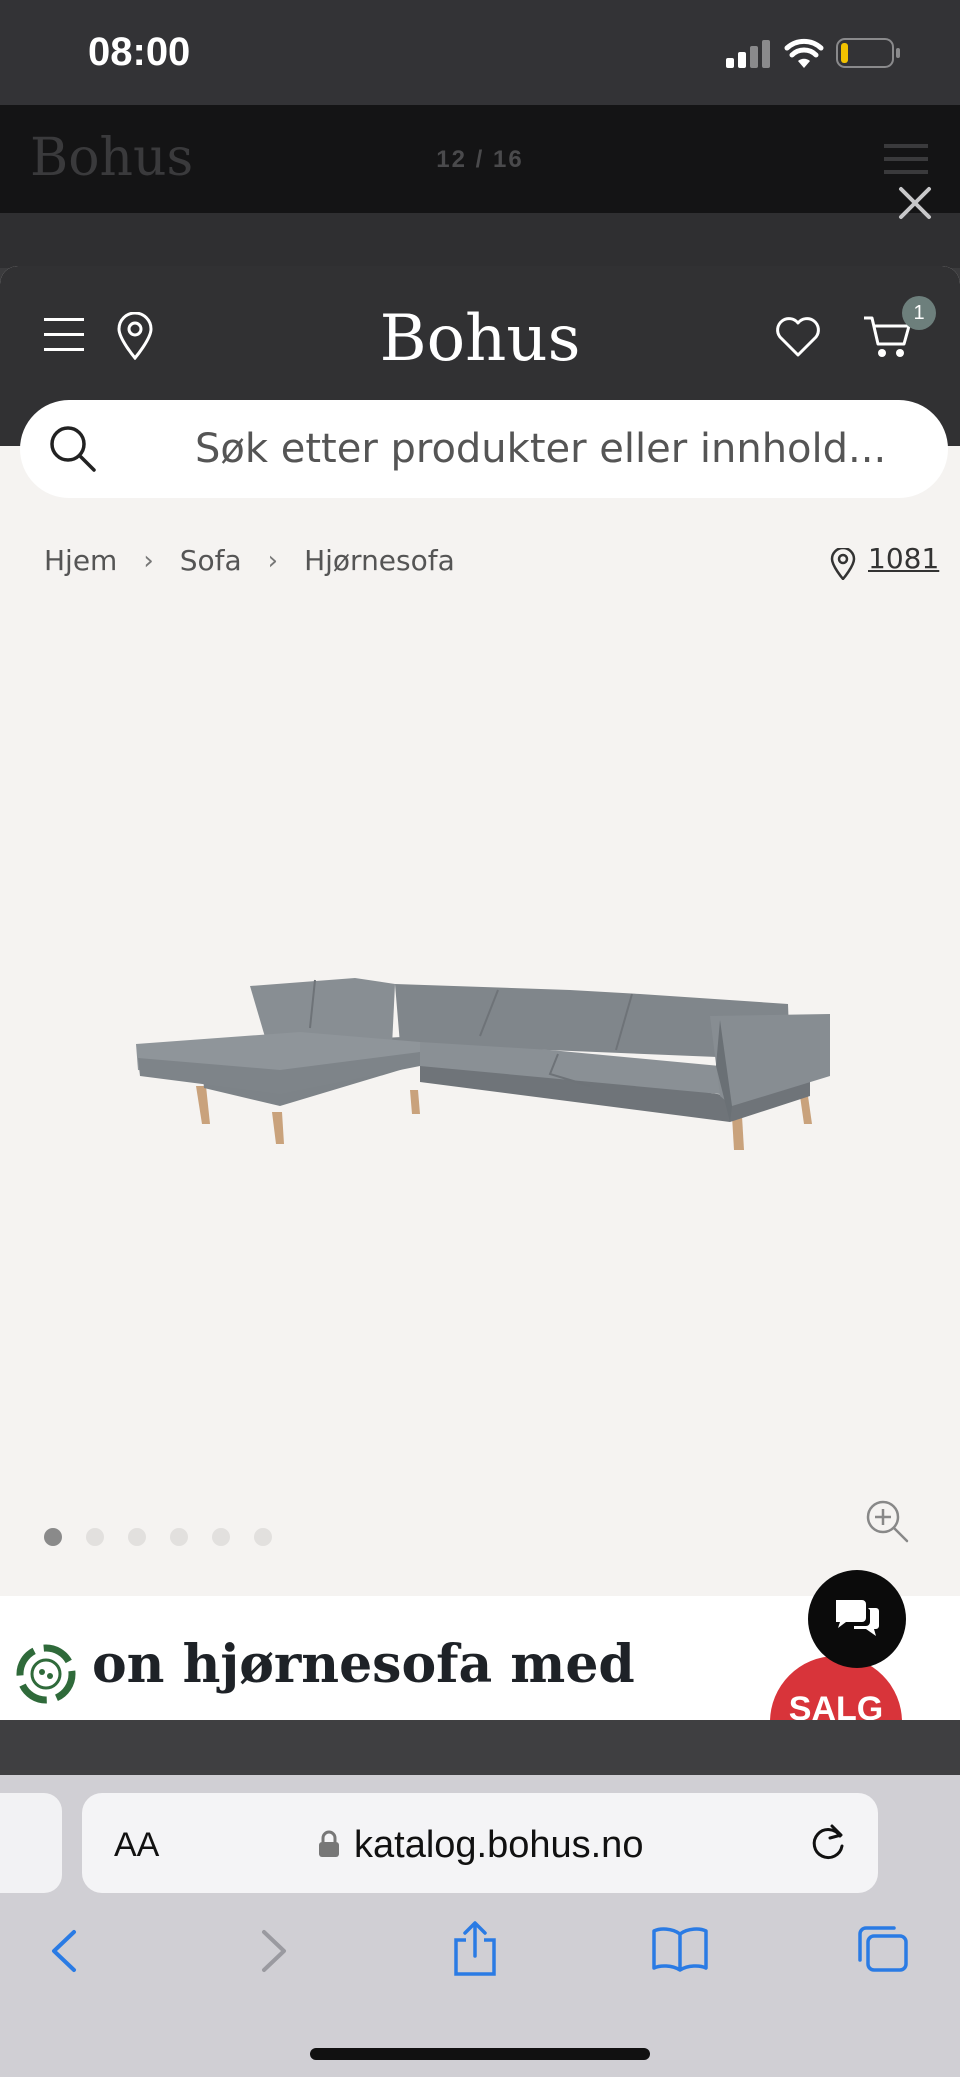 This screenshot has width=960, height=2077. I want to click on breadcrumb-corner-sofa: Hjørnesofa, so click(379, 560).